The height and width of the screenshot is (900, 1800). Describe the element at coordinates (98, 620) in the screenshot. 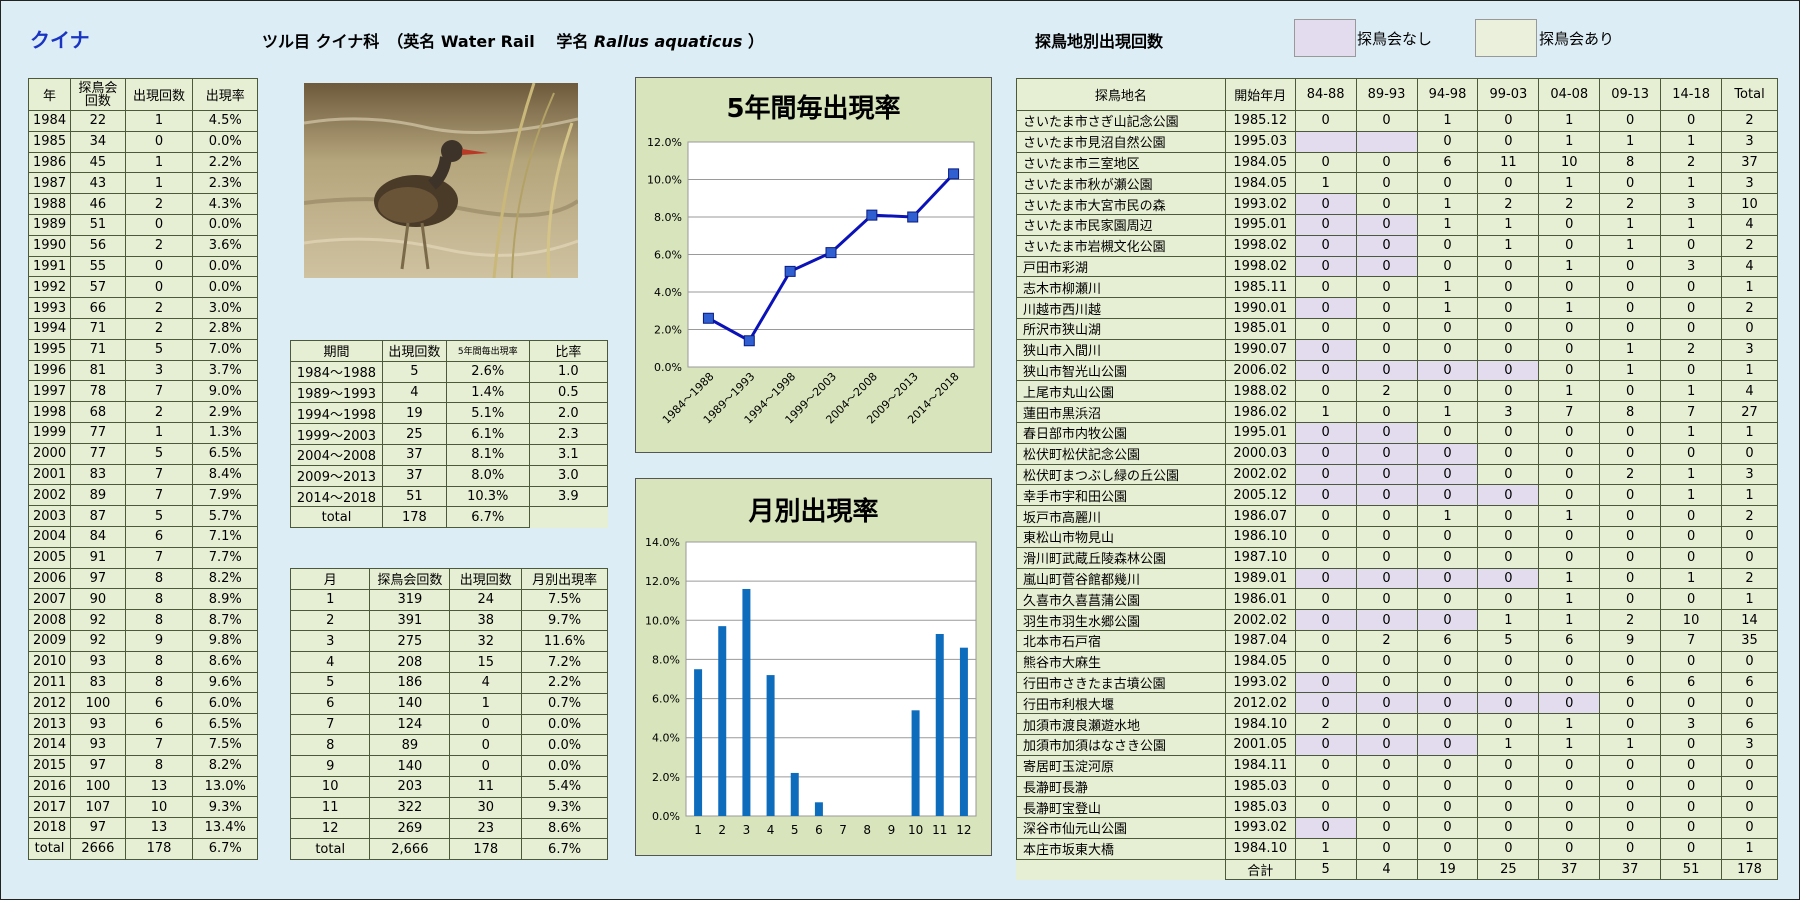

I see `table-cell: 92` at that location.